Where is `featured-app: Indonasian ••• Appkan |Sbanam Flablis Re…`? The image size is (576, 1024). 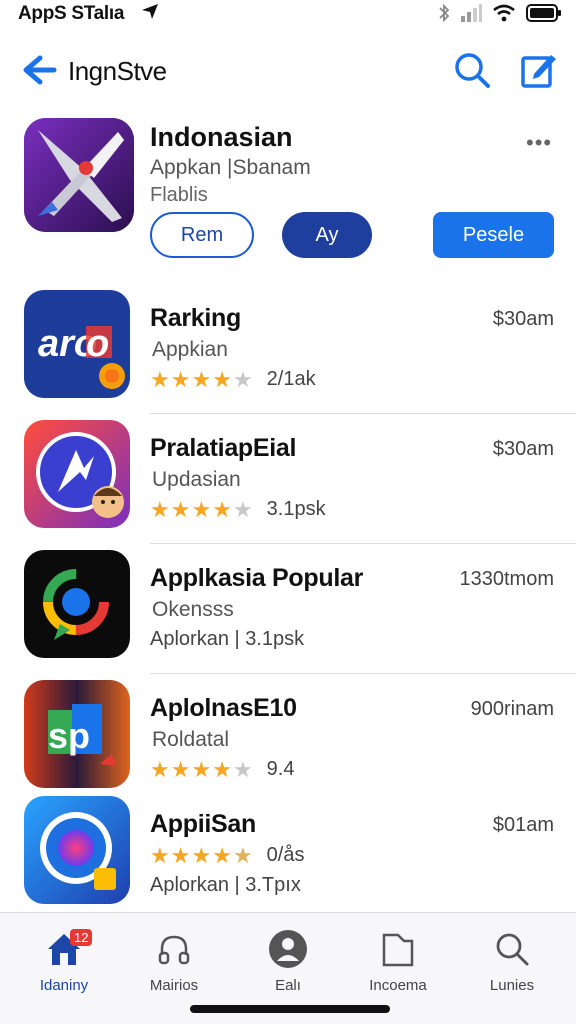
featured-app: Indonasian ••• Appkan |Sbanam Flablis Re… is located at coordinates (288, 193).